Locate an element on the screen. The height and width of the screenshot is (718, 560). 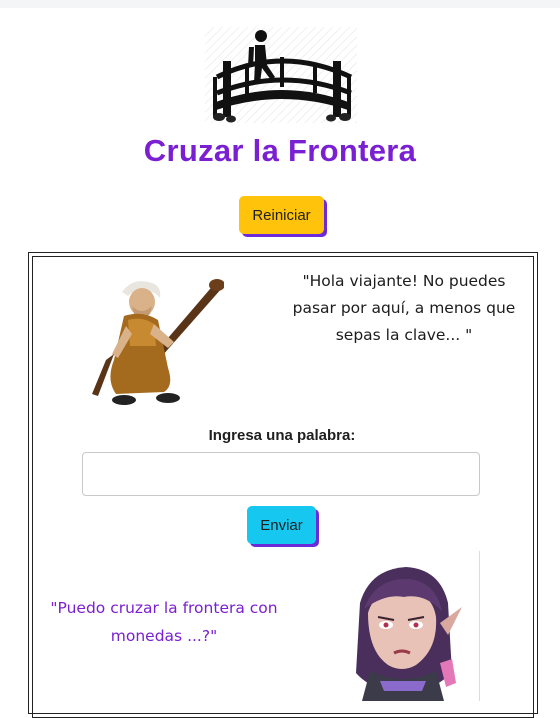
input-label: Ingresa una palabra: is located at coordinates (282, 435).